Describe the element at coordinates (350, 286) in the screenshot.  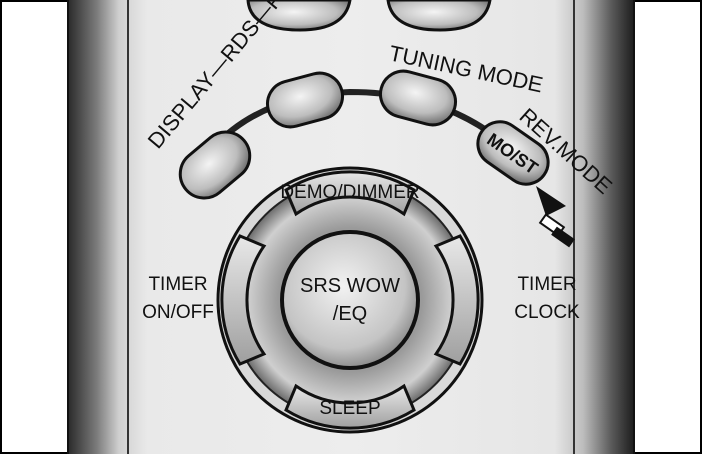
I see `srs-wow-label: SRS WOW` at that location.